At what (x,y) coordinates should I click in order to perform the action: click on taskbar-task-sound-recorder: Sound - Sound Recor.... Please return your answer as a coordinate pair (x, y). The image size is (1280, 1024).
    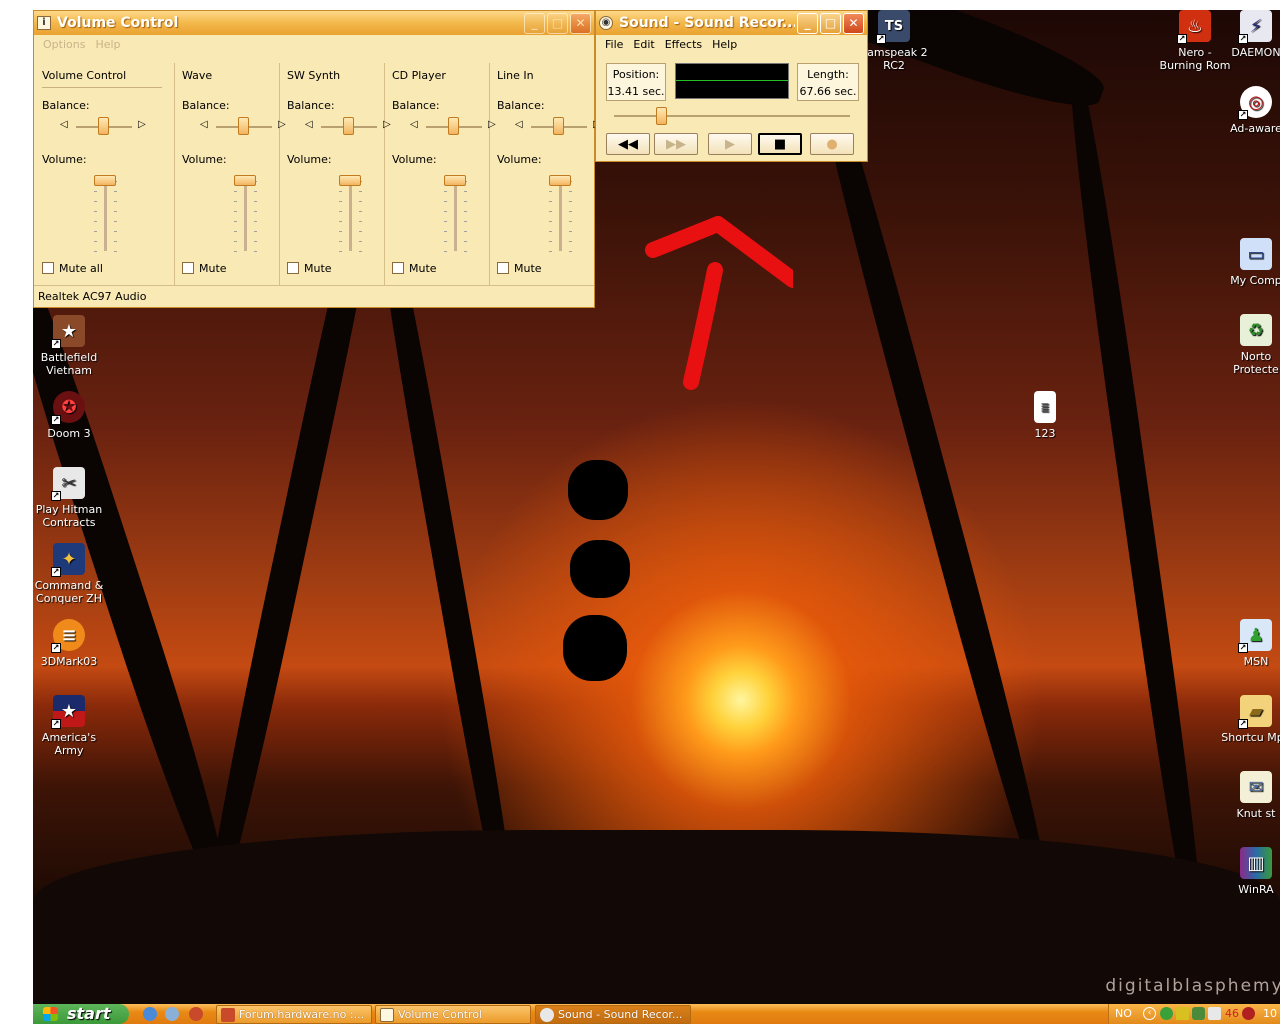
    Looking at the image, I should click on (613, 1014).